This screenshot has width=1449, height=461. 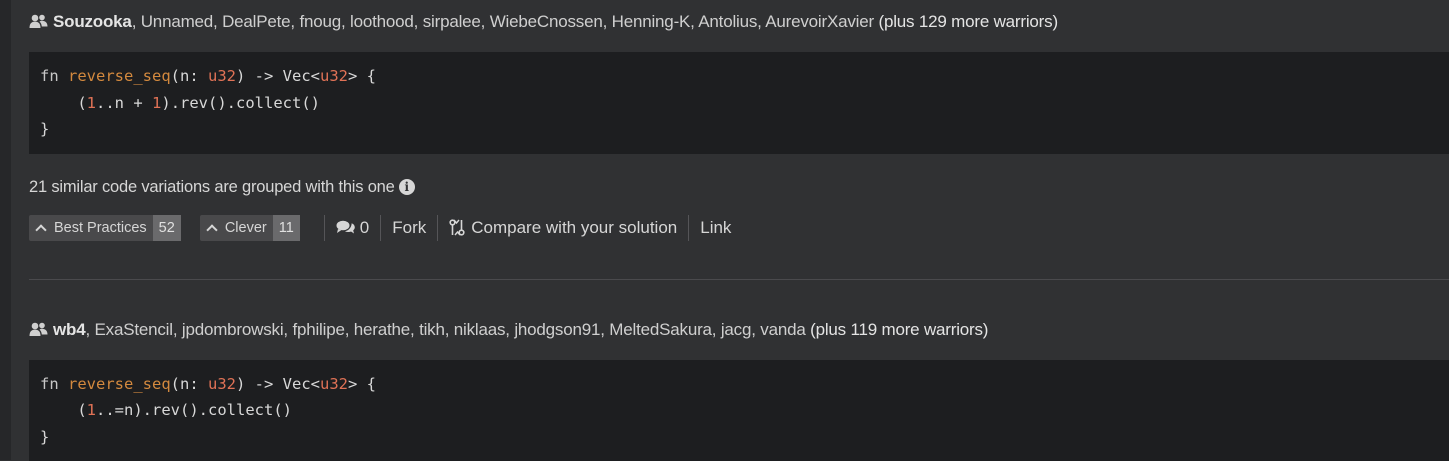 I want to click on best-practices-button: Best Practices 52, so click(x=105, y=228).